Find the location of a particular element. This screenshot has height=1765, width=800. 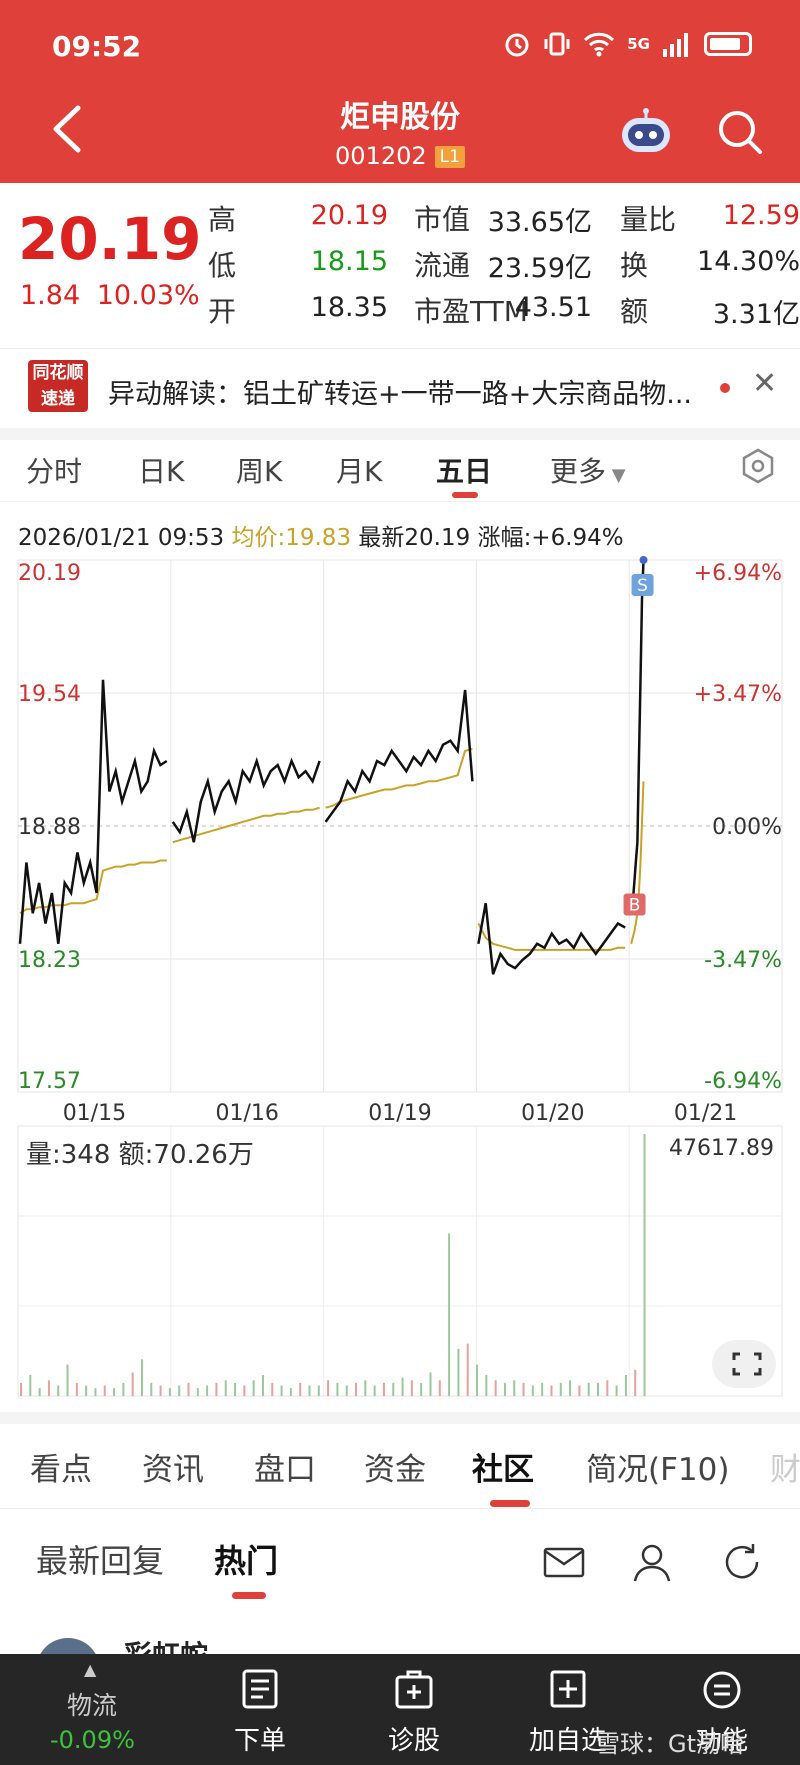

price-tick-label: 19.54 is located at coordinates (49, 694).